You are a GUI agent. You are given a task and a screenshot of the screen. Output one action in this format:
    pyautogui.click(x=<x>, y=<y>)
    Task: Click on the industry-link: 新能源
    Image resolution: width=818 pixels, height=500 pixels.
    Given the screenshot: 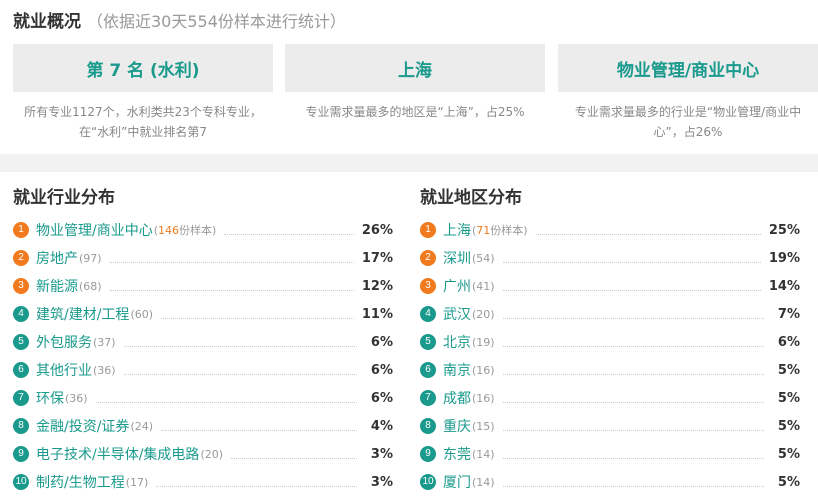 What is the action you would take?
    pyautogui.click(x=57, y=286)
    